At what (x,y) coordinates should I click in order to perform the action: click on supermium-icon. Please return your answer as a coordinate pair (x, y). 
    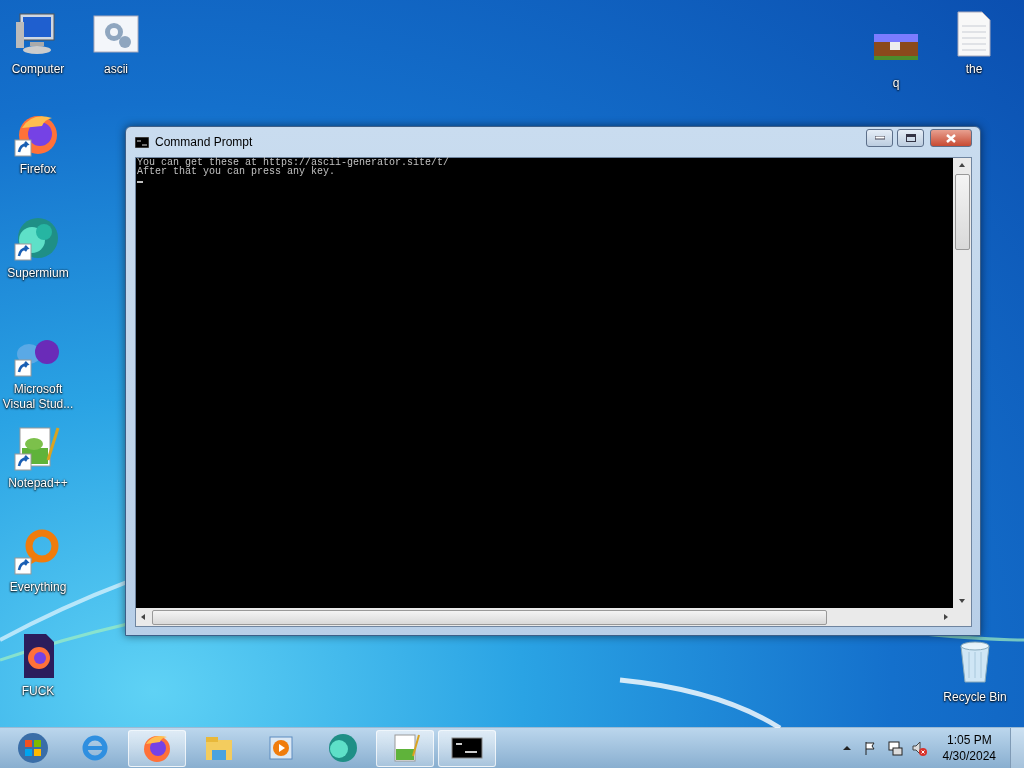
    Looking at the image, I should click on (343, 748).